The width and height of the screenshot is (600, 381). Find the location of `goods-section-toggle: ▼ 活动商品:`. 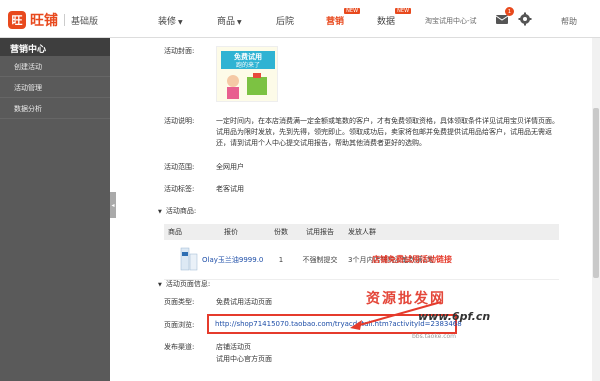

goods-section-toggle: ▼ 活动商品: is located at coordinates (177, 211).